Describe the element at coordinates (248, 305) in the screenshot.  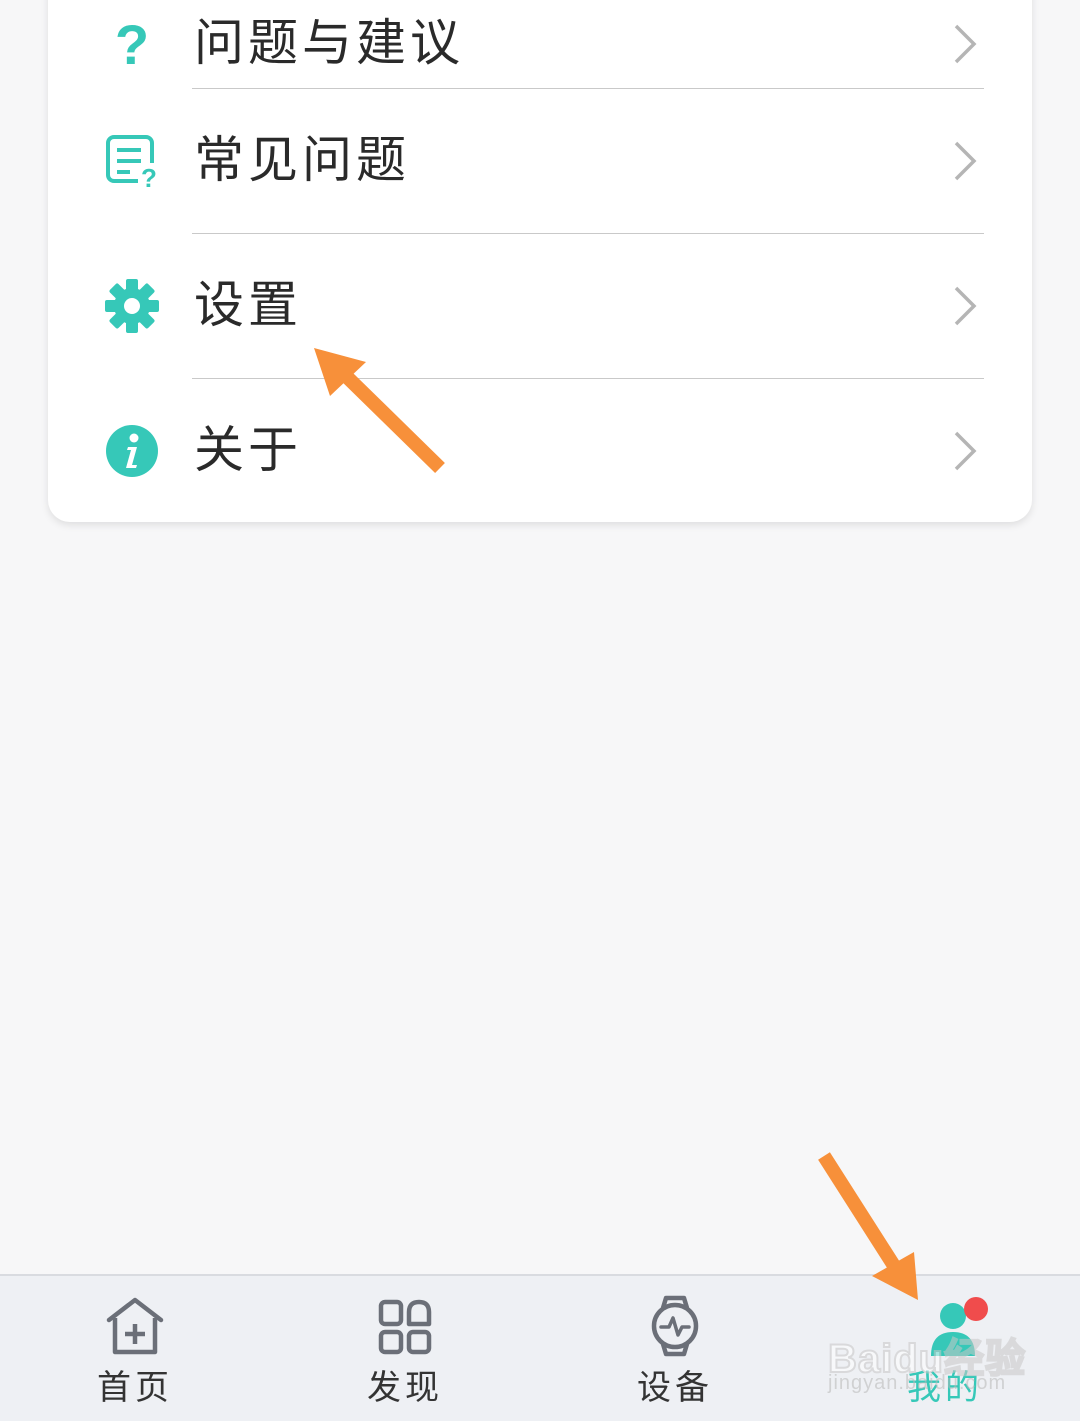
I see `menu-item-label: 设置` at that location.